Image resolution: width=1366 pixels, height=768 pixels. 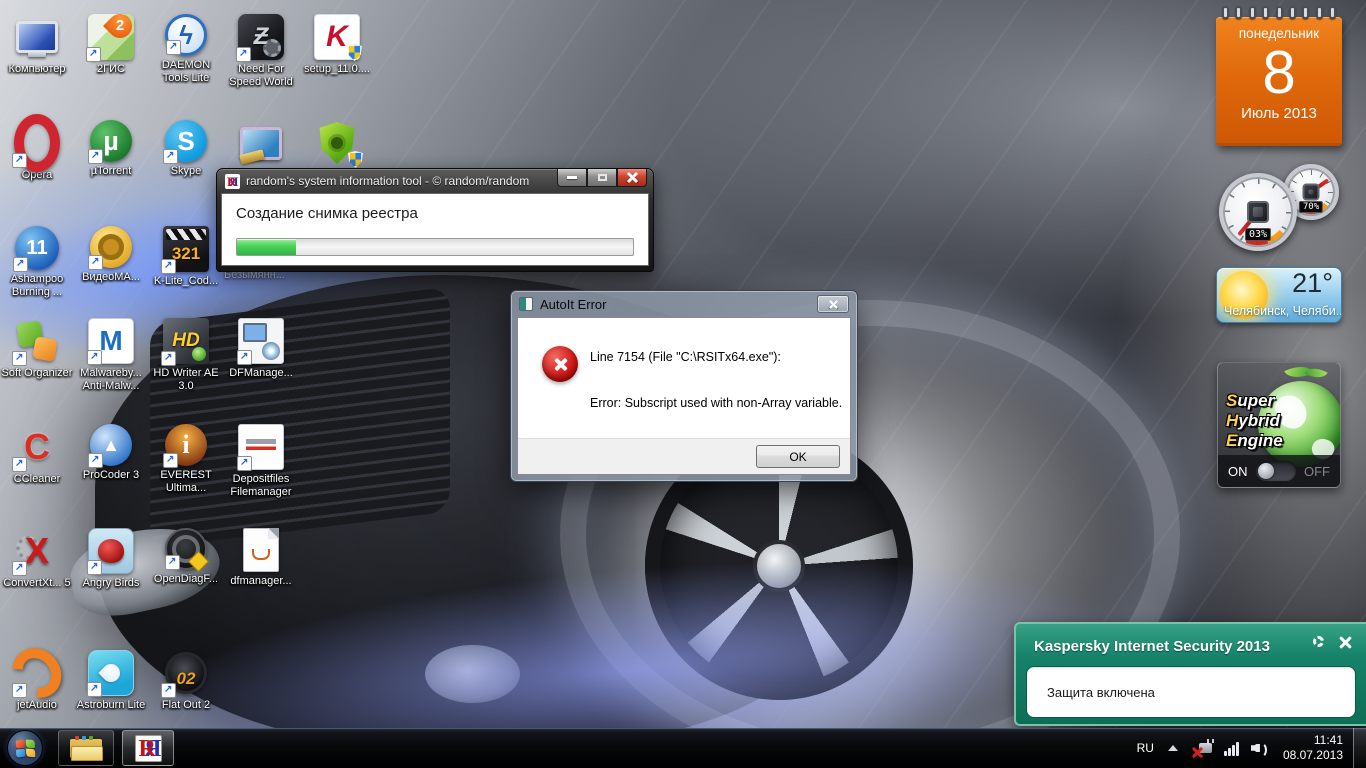 What do you see at coordinates (111, 681) in the screenshot?
I see `desktop-icon-astroburn: Astroburn Lite` at bounding box center [111, 681].